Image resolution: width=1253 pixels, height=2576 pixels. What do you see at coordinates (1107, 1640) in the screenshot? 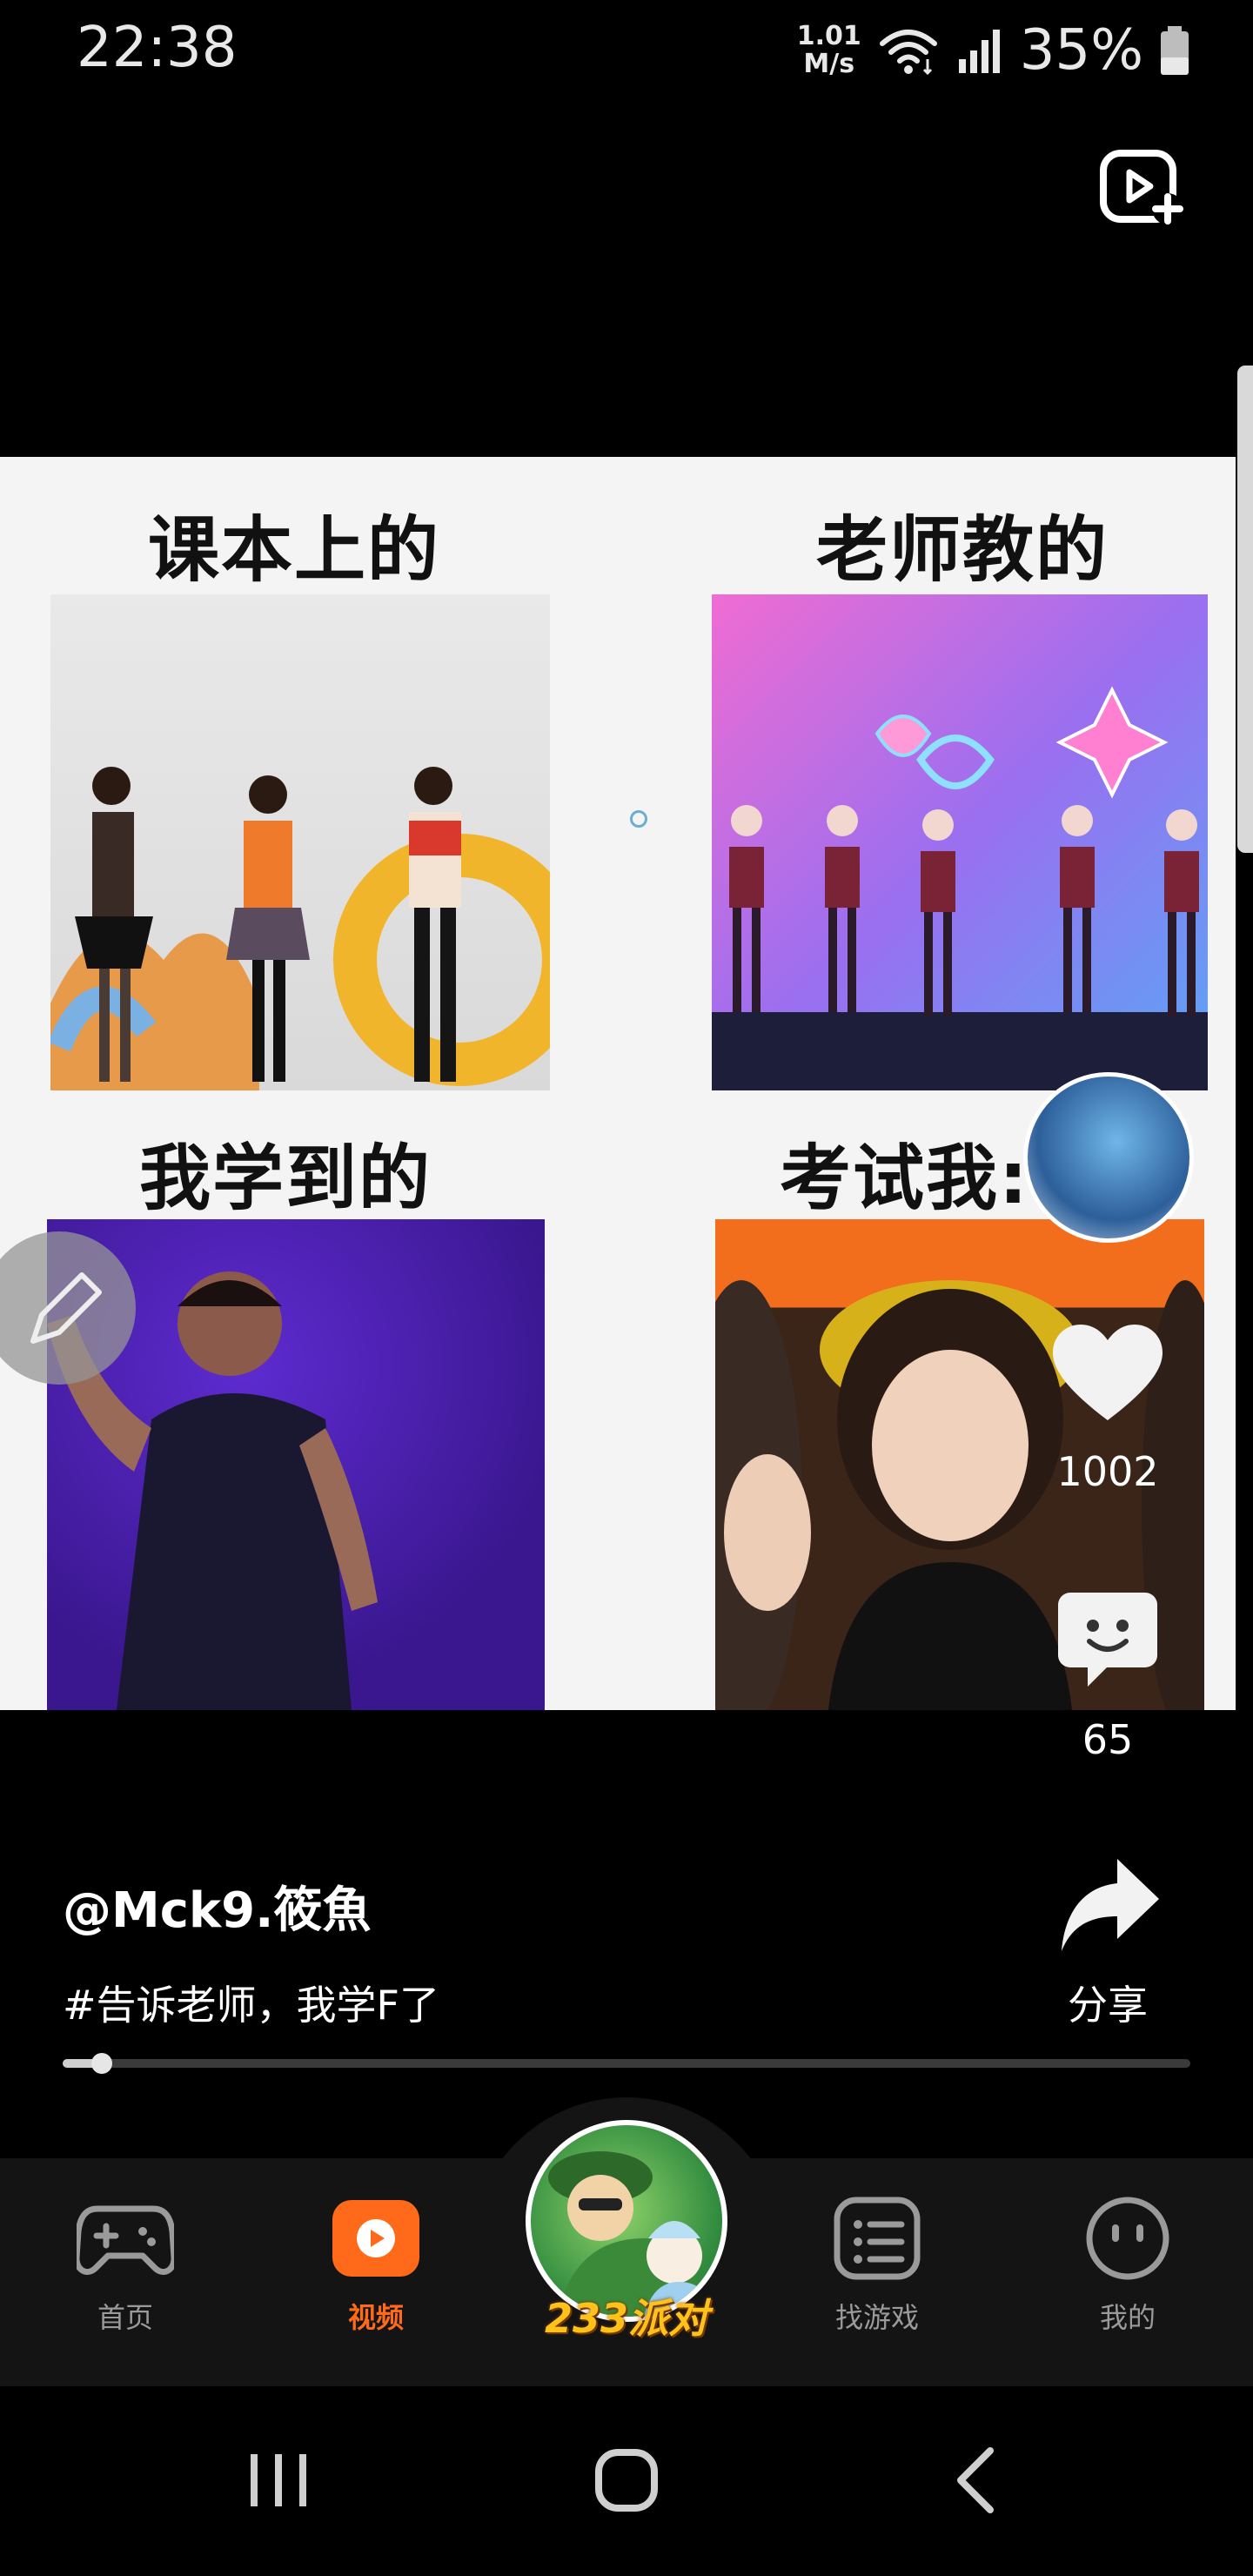
I see `comment-icon` at bounding box center [1107, 1640].